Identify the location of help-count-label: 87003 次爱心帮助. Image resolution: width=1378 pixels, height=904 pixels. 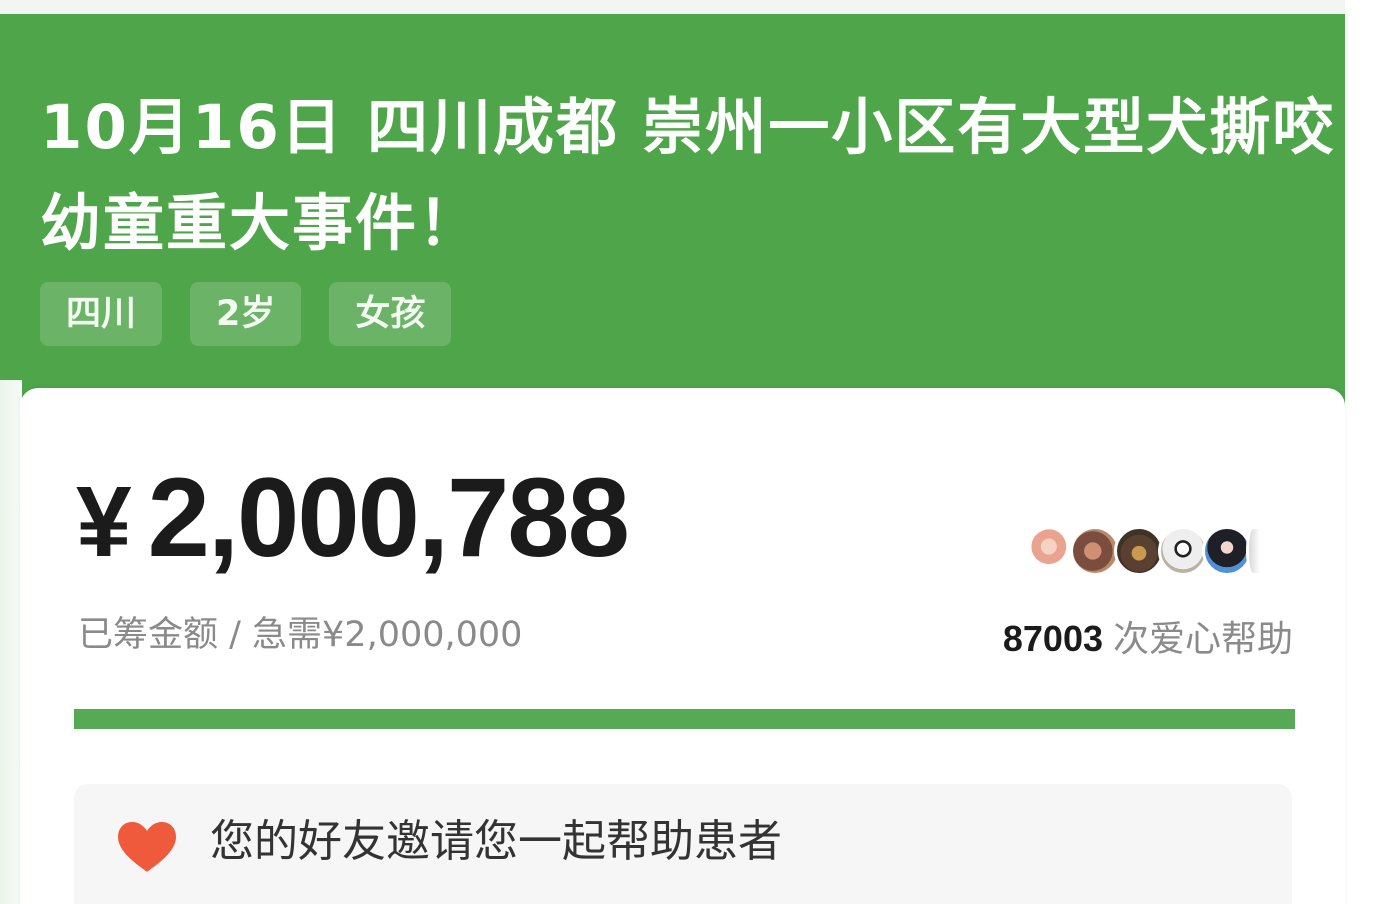
(1148, 636).